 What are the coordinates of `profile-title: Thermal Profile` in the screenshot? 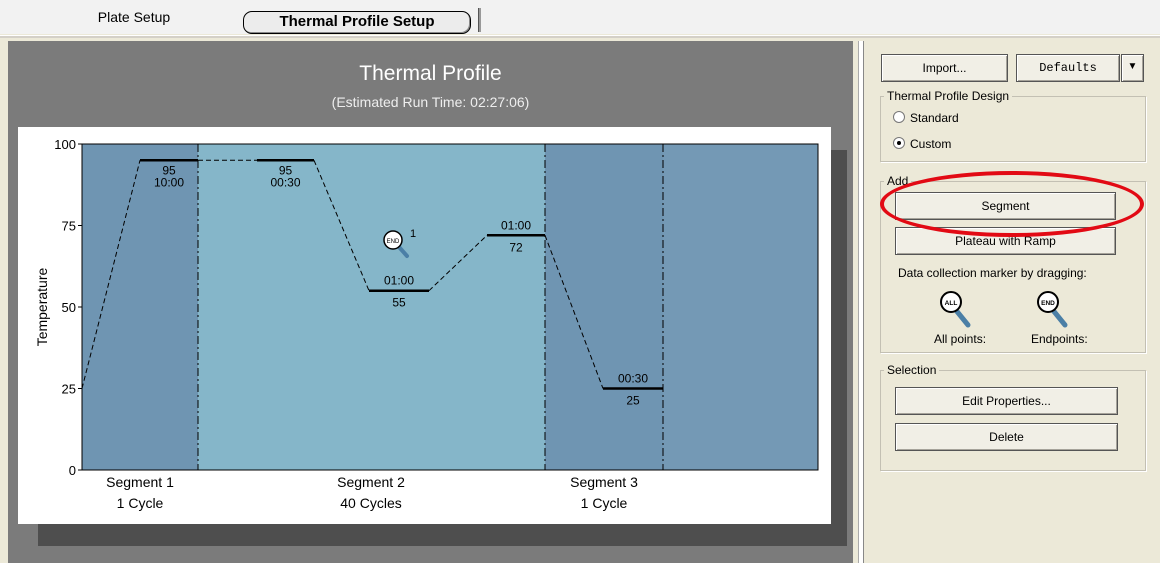 It's located at (430, 73).